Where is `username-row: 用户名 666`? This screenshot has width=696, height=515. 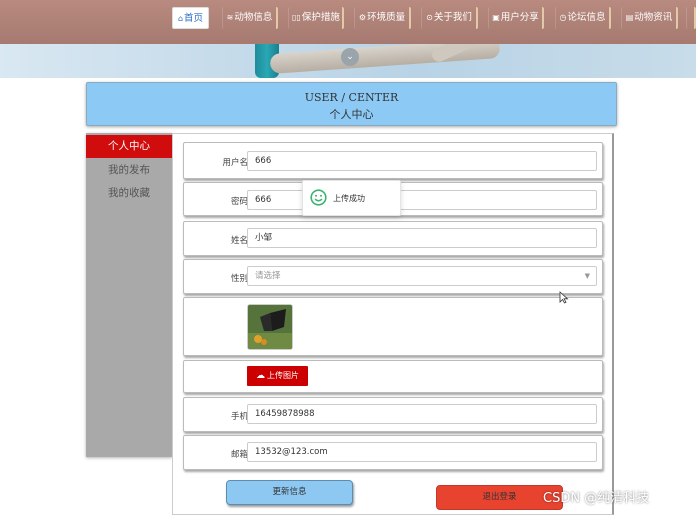 username-row: 用户名 666 is located at coordinates (393, 160).